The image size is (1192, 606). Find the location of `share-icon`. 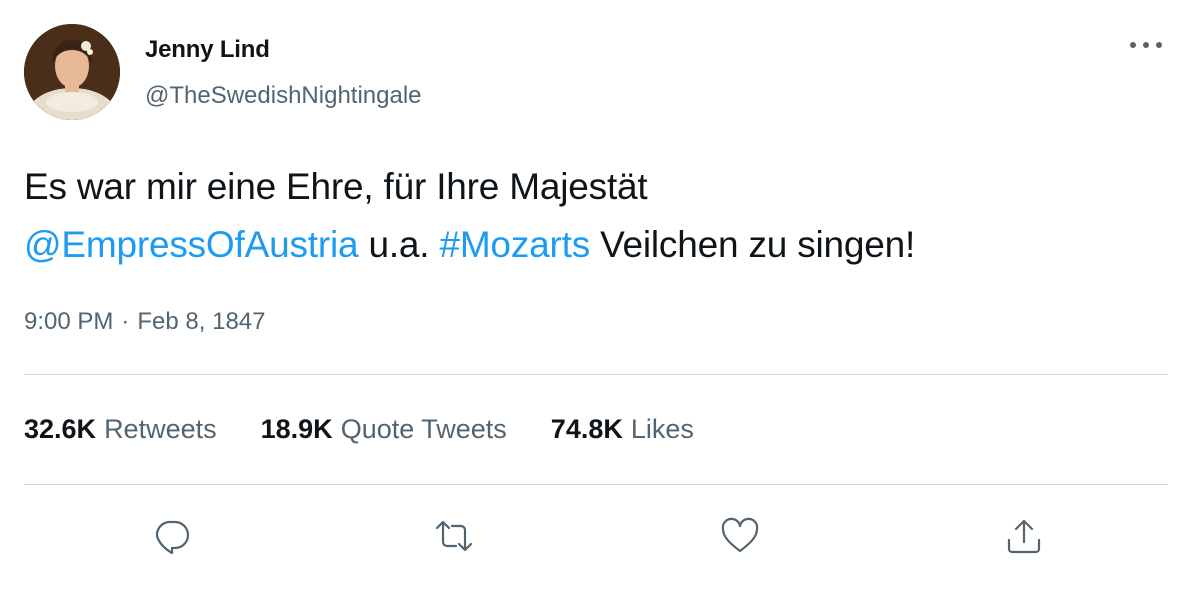

share-icon is located at coordinates (1024, 536).